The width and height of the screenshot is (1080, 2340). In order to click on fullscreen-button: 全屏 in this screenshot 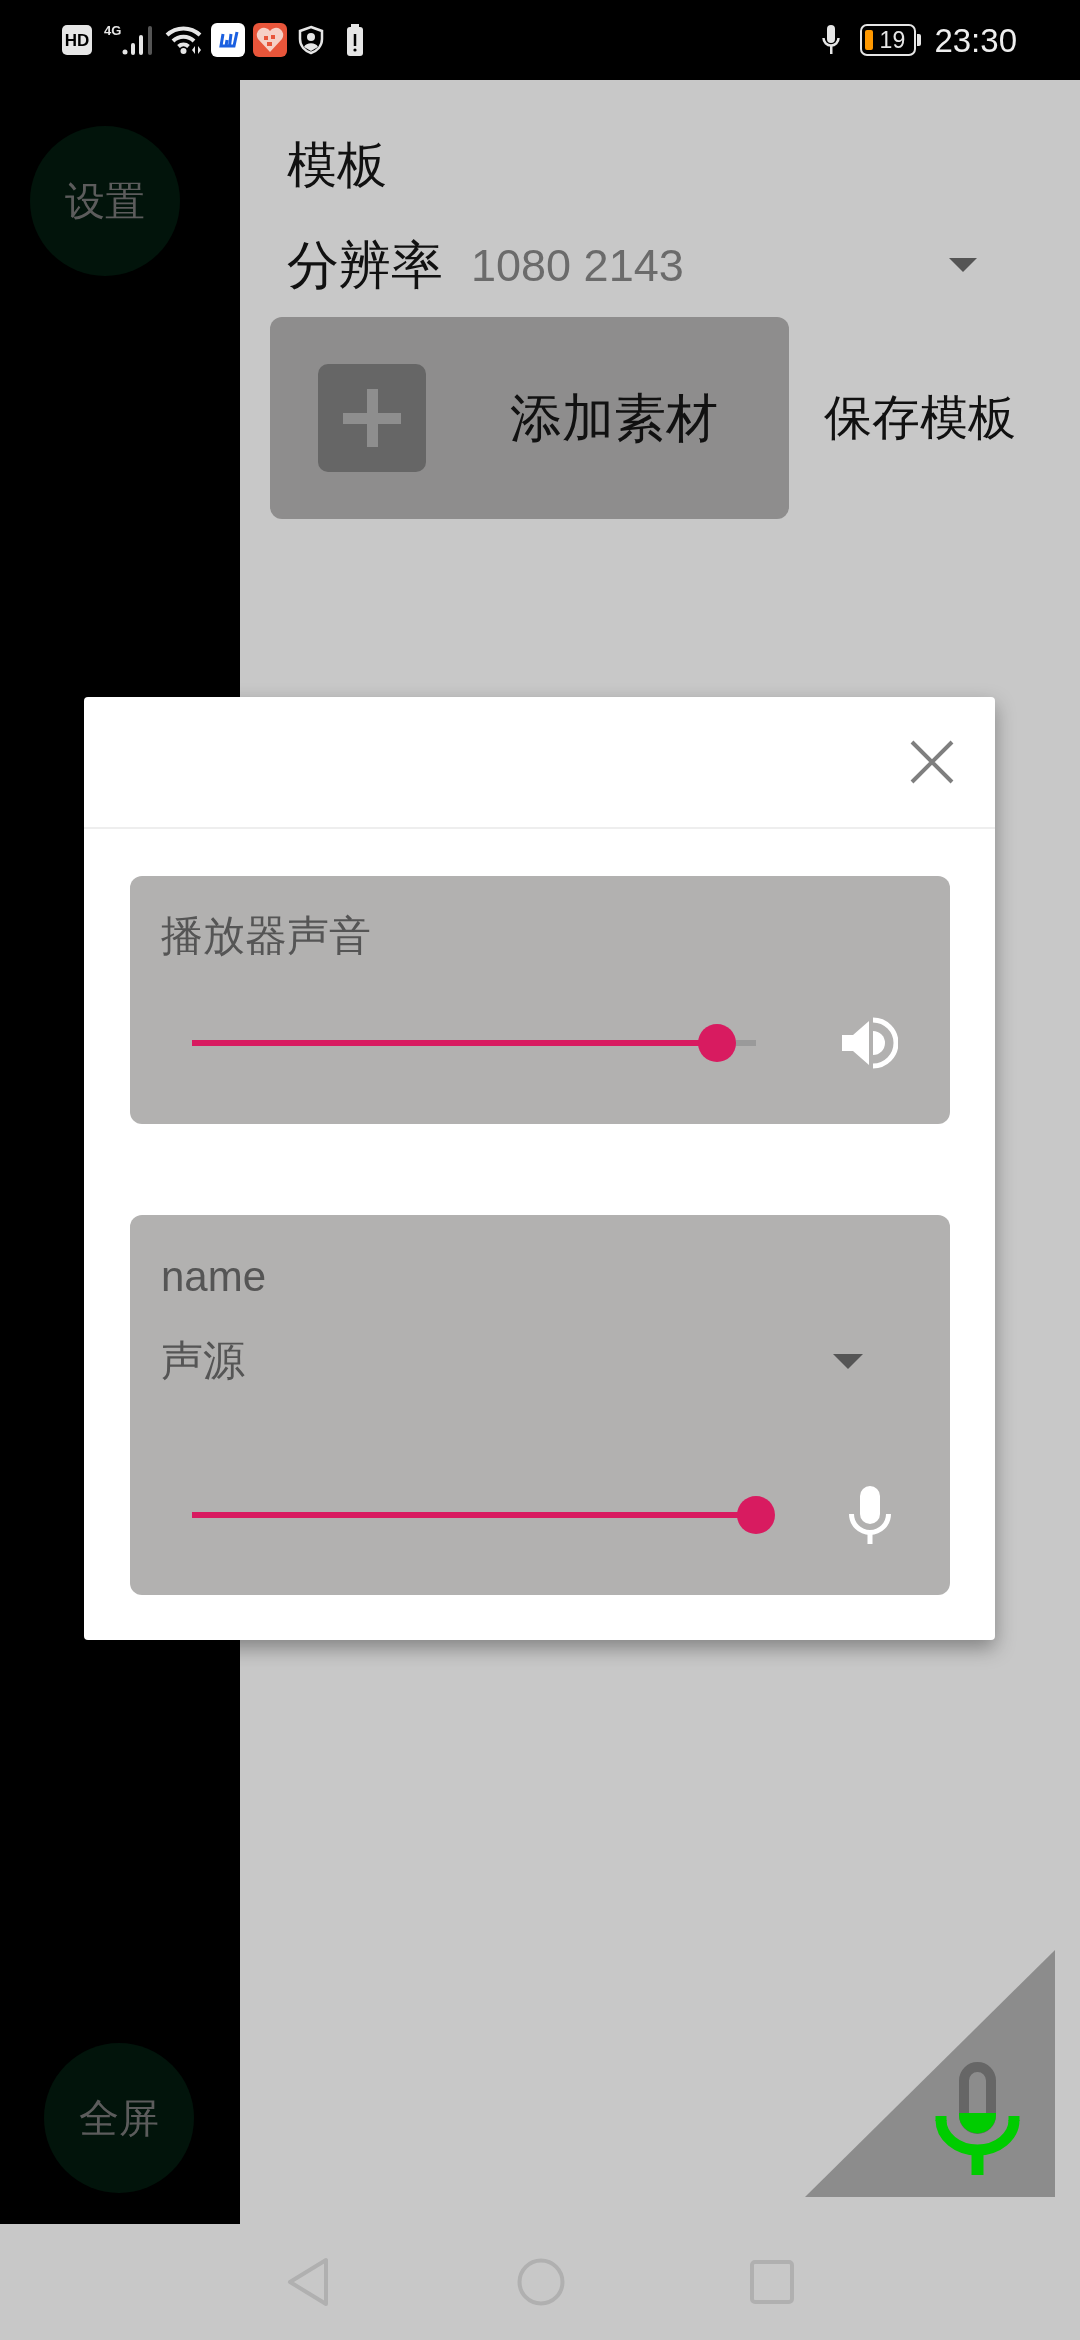, I will do `click(119, 2118)`.